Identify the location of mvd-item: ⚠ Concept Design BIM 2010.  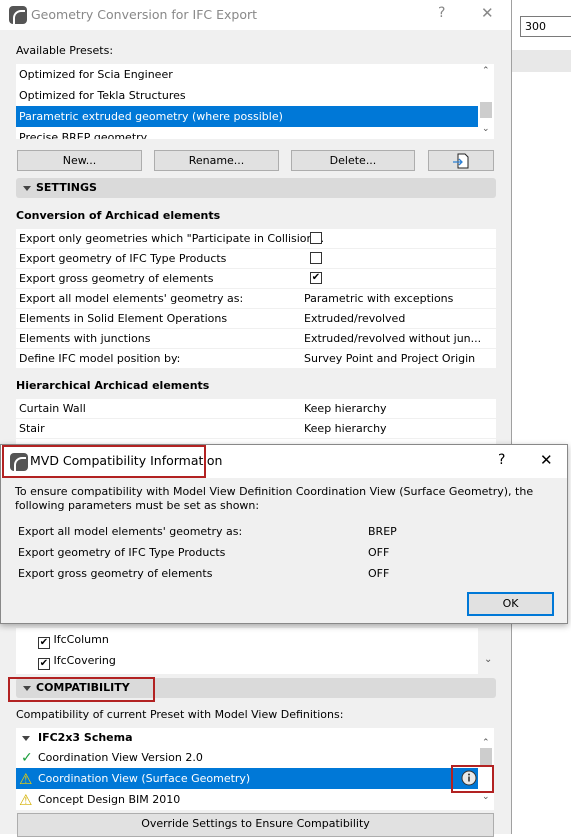
(247, 799).